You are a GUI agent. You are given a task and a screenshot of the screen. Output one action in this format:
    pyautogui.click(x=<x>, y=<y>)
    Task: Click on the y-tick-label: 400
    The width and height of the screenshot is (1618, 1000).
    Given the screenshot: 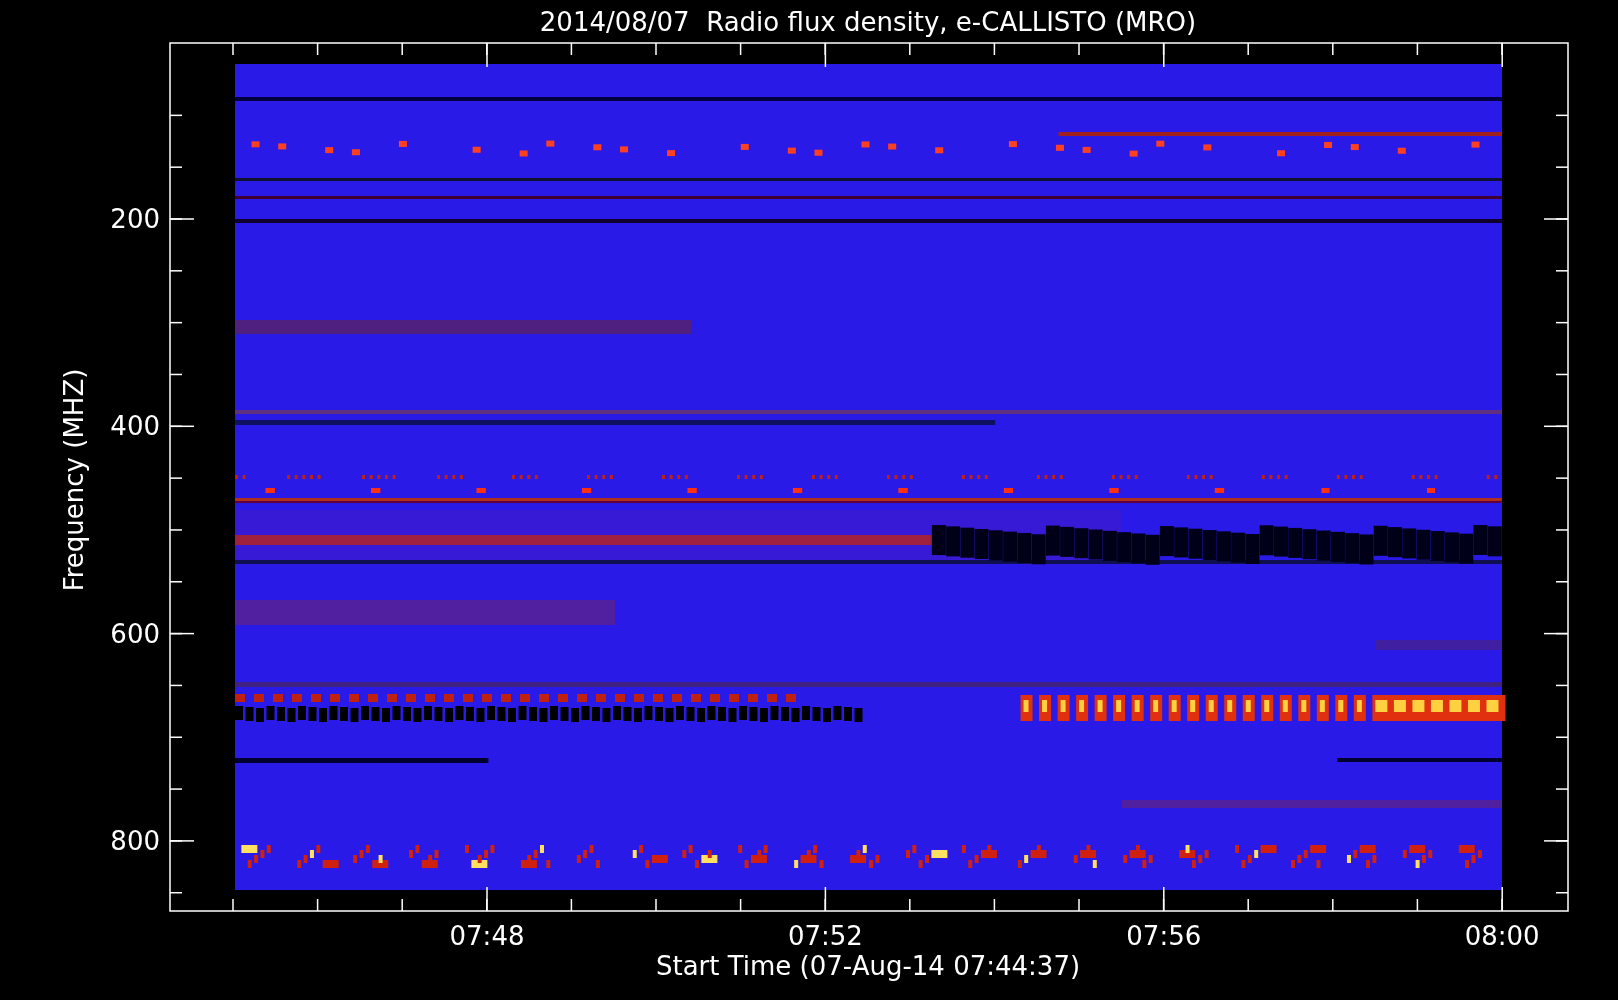 What is the action you would take?
    pyautogui.click(x=135, y=426)
    